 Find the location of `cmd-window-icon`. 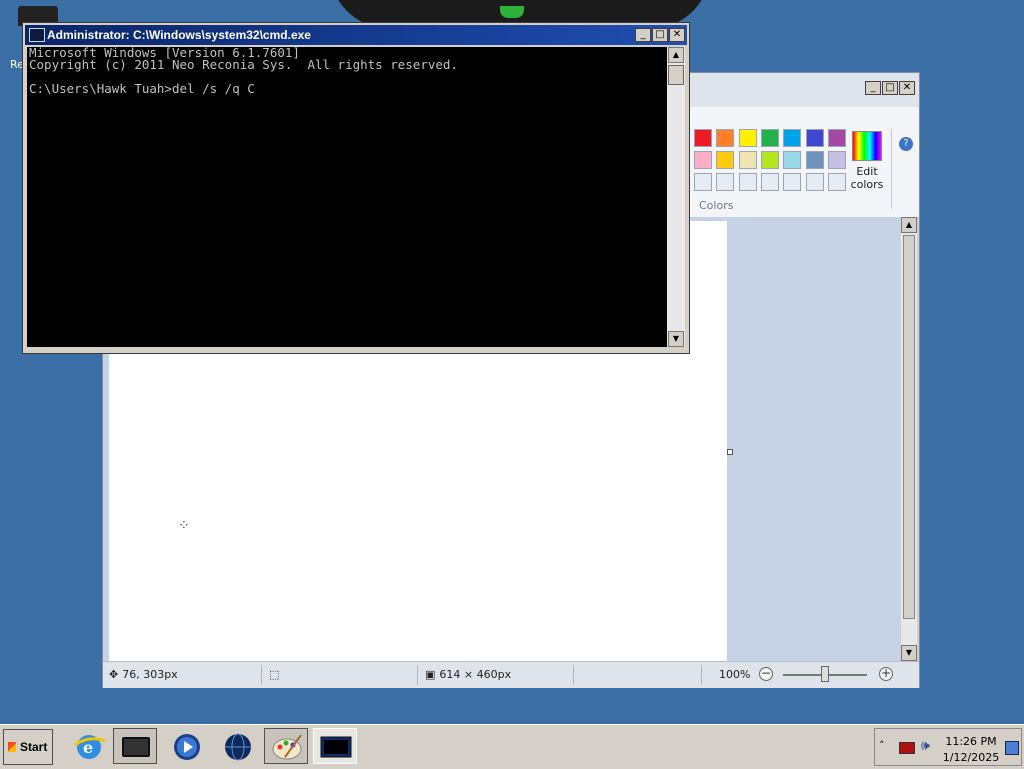

cmd-window-icon is located at coordinates (37, 35).